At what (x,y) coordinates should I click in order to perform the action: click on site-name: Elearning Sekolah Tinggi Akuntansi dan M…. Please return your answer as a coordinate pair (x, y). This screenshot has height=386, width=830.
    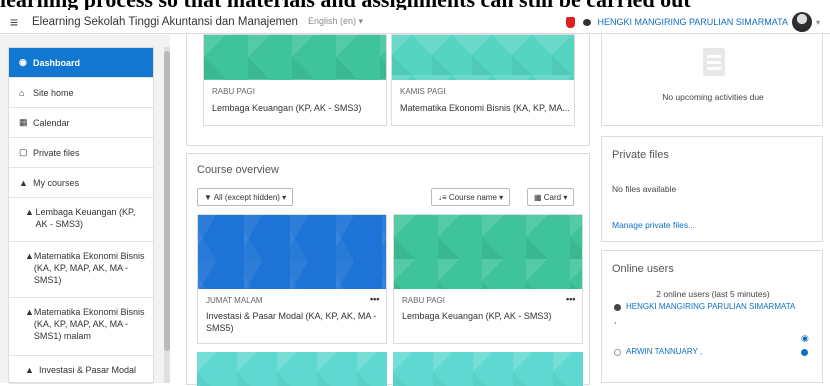
    Looking at the image, I should click on (165, 22).